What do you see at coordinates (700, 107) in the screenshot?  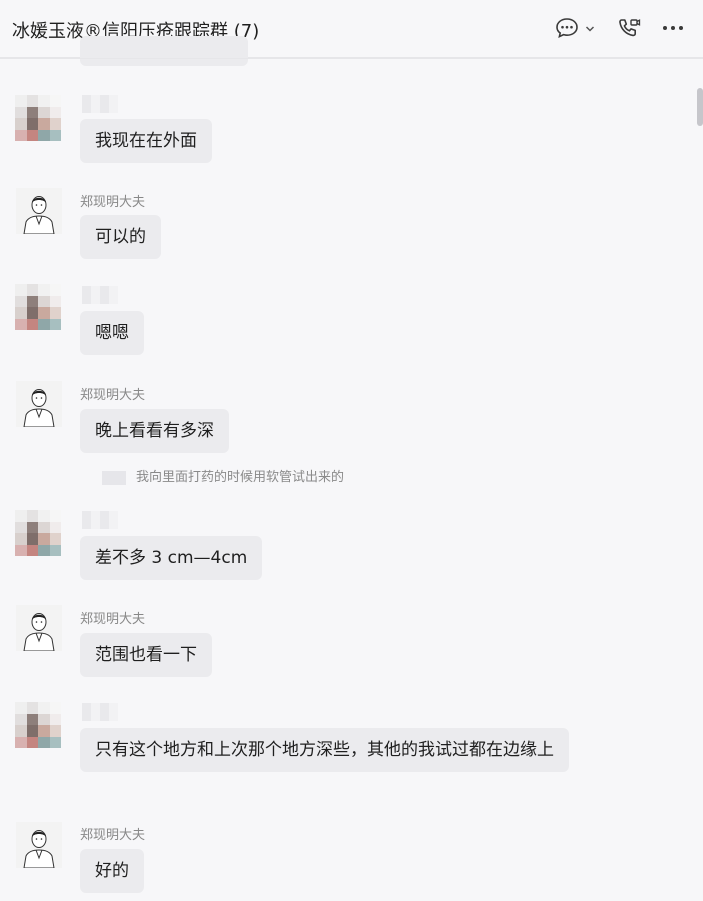 I see `scrollbar-thumb` at bounding box center [700, 107].